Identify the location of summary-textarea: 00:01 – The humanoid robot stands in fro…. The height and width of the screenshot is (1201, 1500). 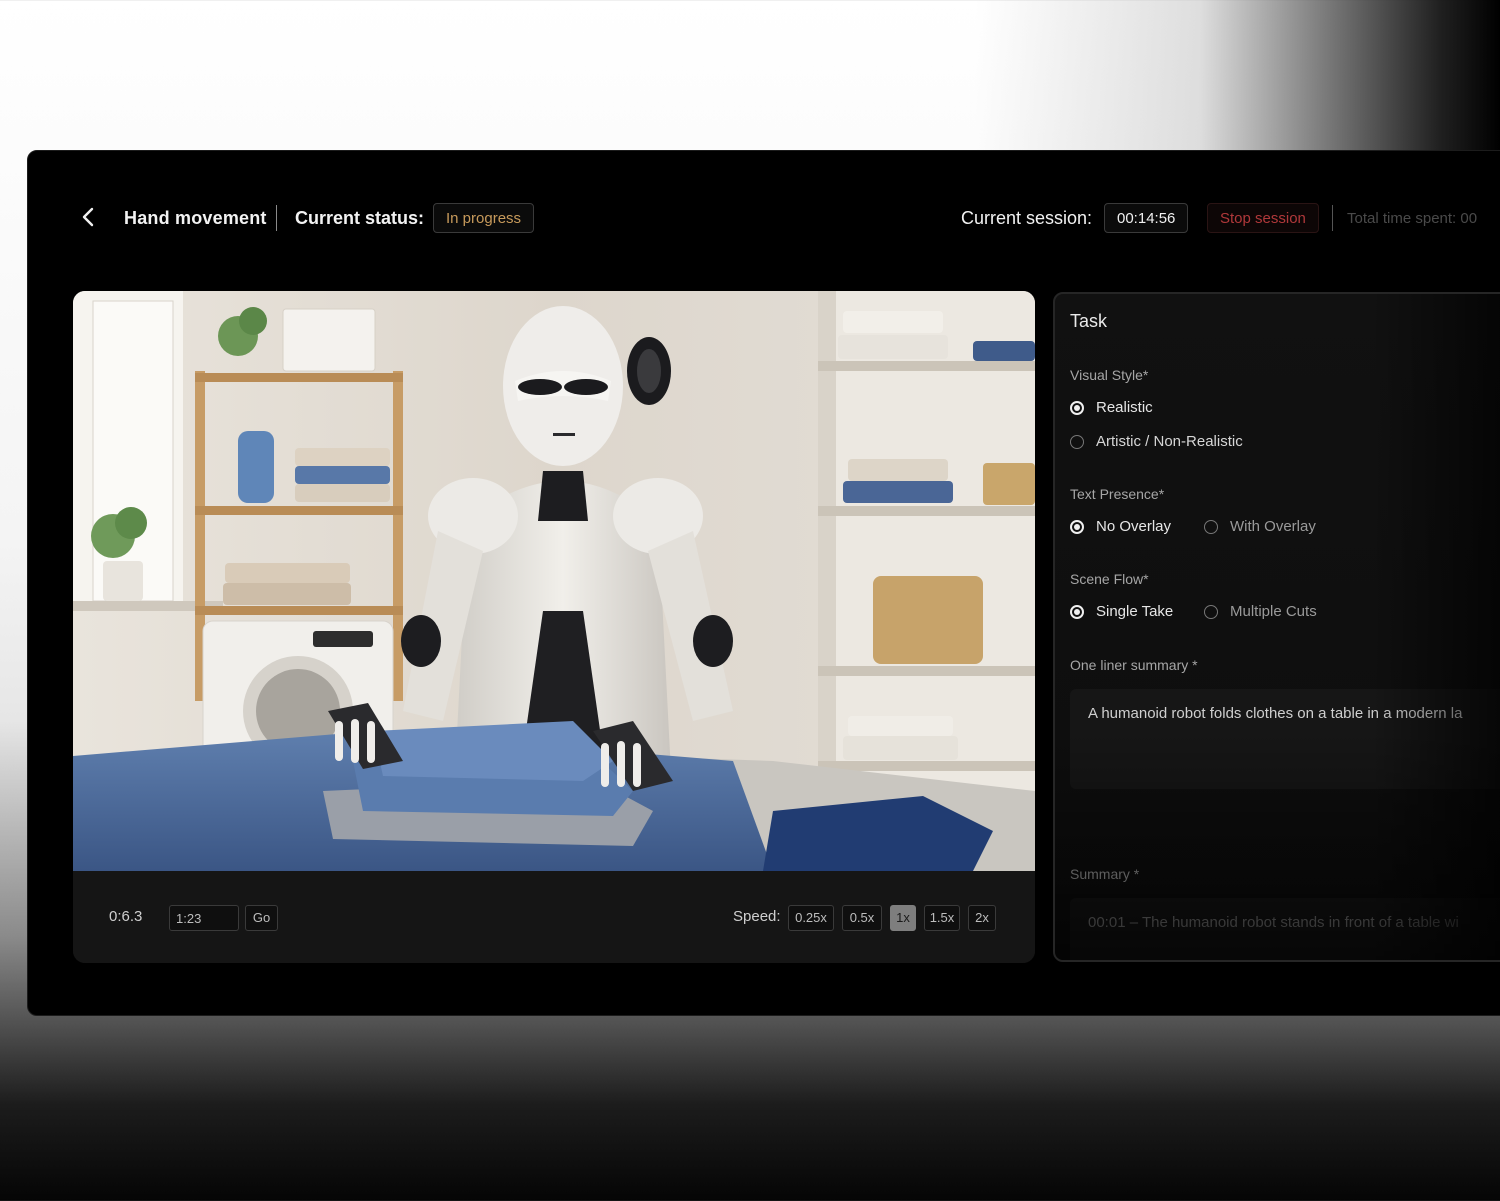
(1285, 929).